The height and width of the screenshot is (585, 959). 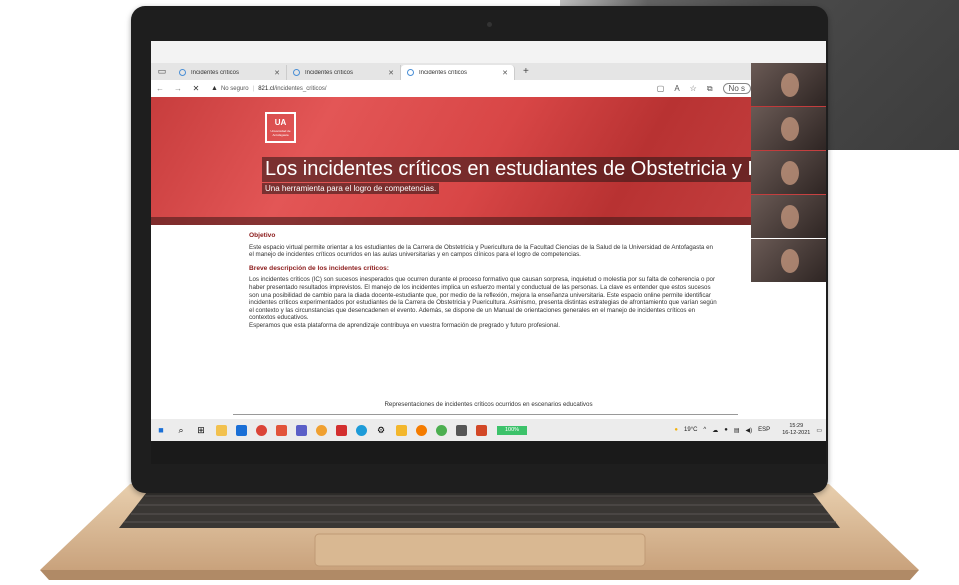 What do you see at coordinates (280, 133) in the screenshot?
I see `logo-subtext: Universidad de Antofagasta` at bounding box center [280, 133].